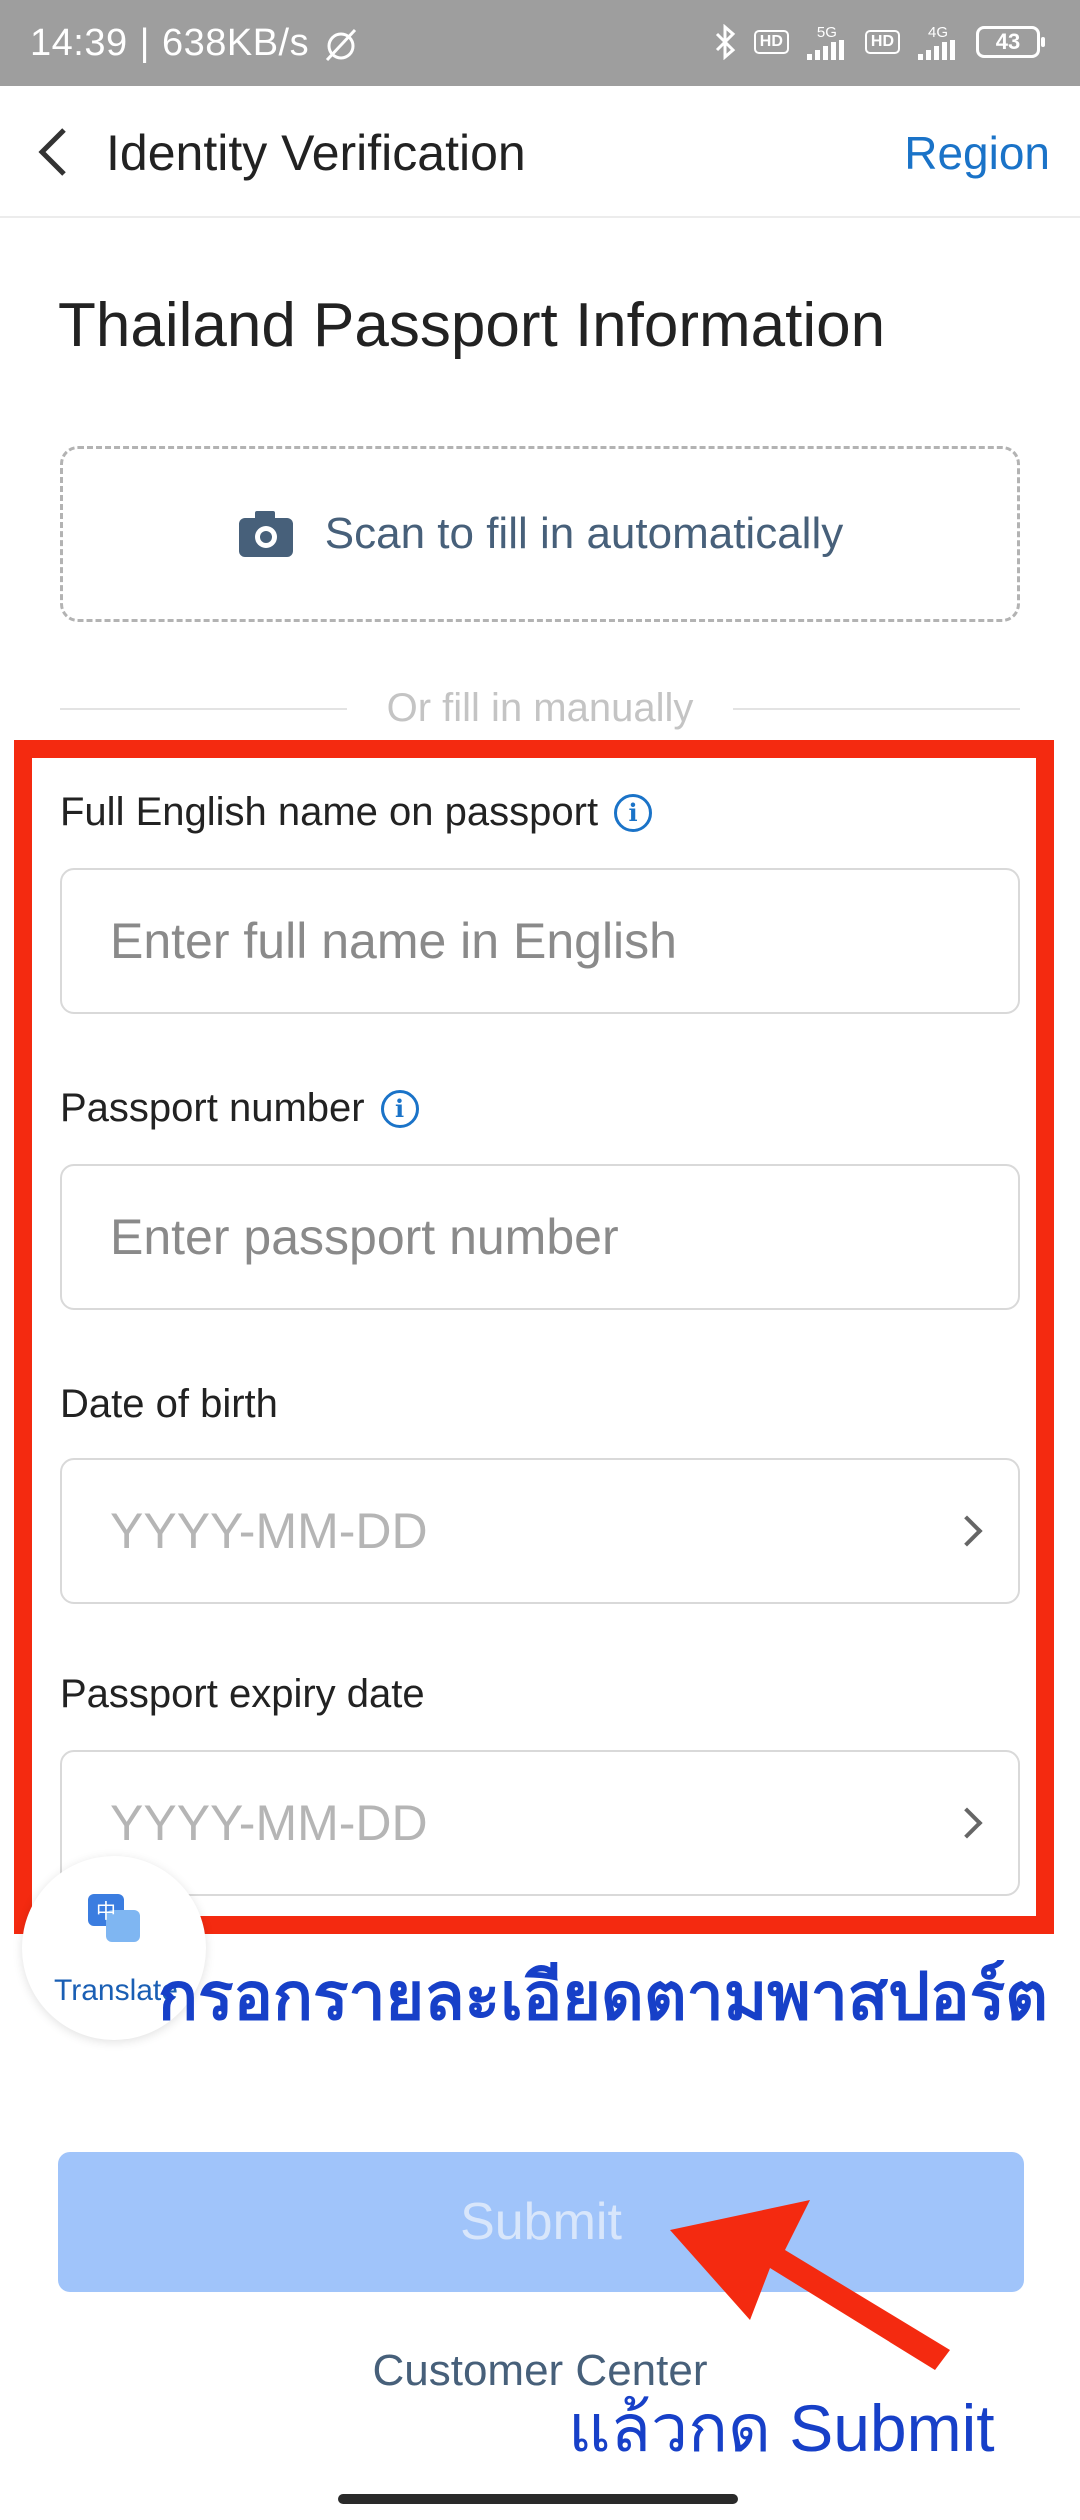 Image resolution: width=1080 pixels, height=2520 pixels. Describe the element at coordinates (540, 43) in the screenshot. I see `status-bar: 14:39 | 638KB/s HD 5G HD 4G 43` at that location.